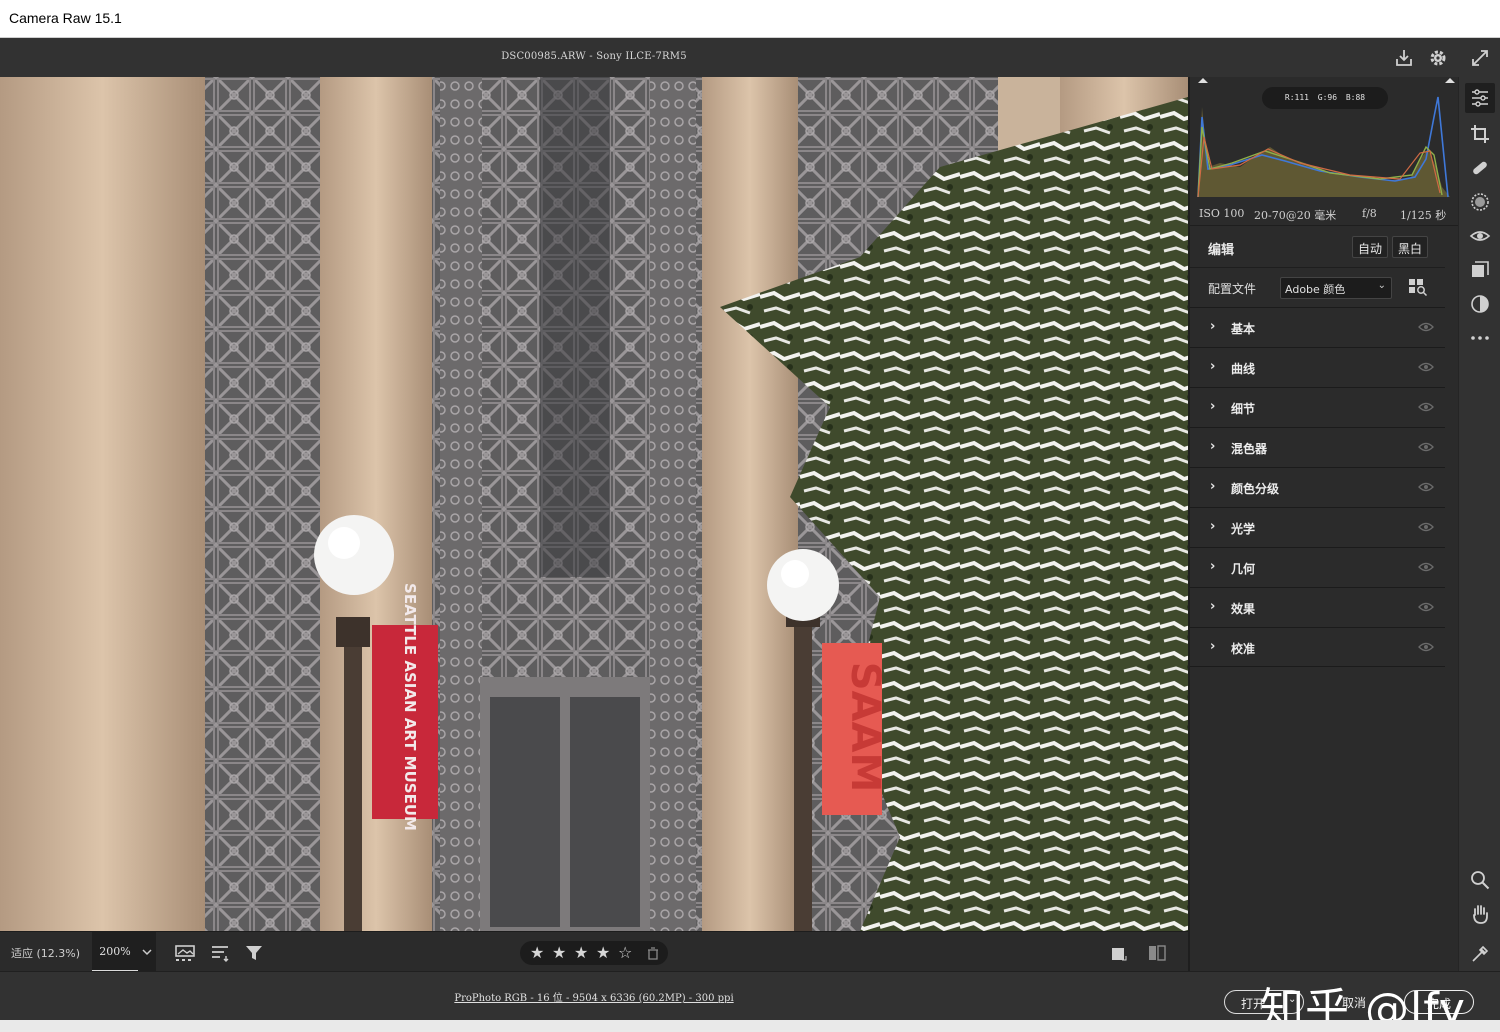 This screenshot has width=1500, height=1032. I want to click on zoom-fit-button: 适应 (12.3%), so click(46, 952).